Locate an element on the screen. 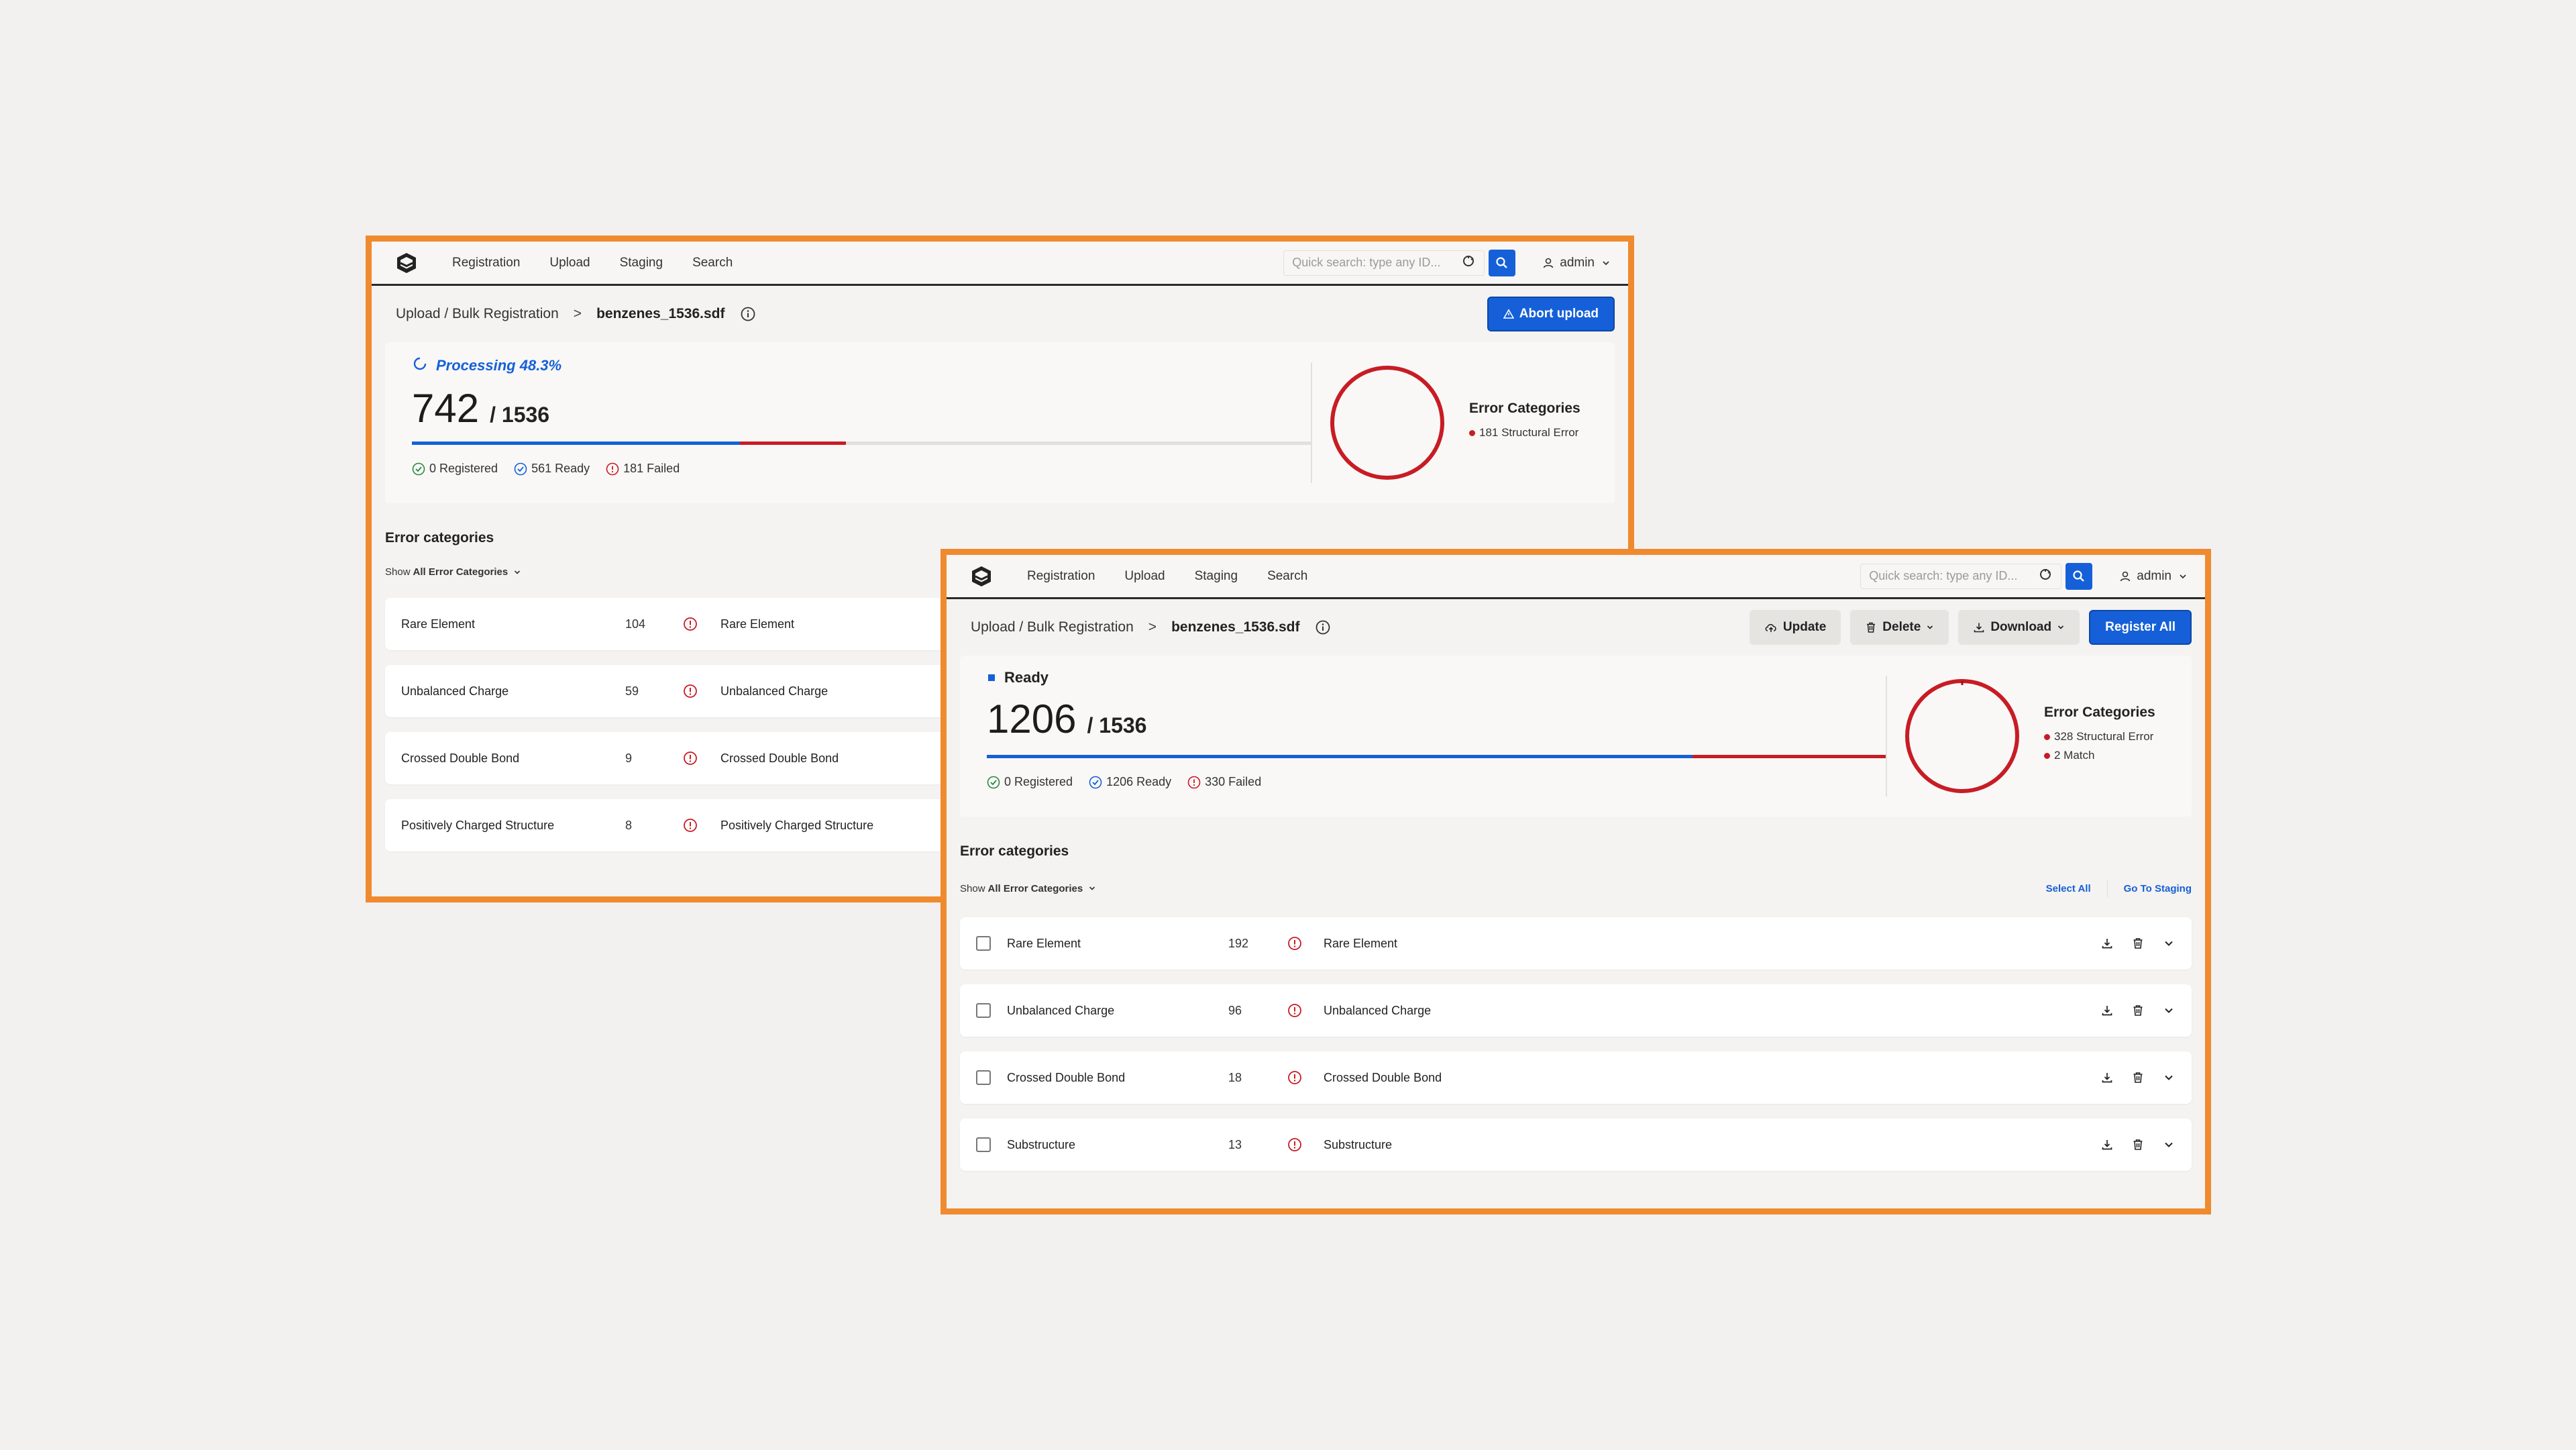  abort-upload-label: Abort upload is located at coordinates (1559, 314).